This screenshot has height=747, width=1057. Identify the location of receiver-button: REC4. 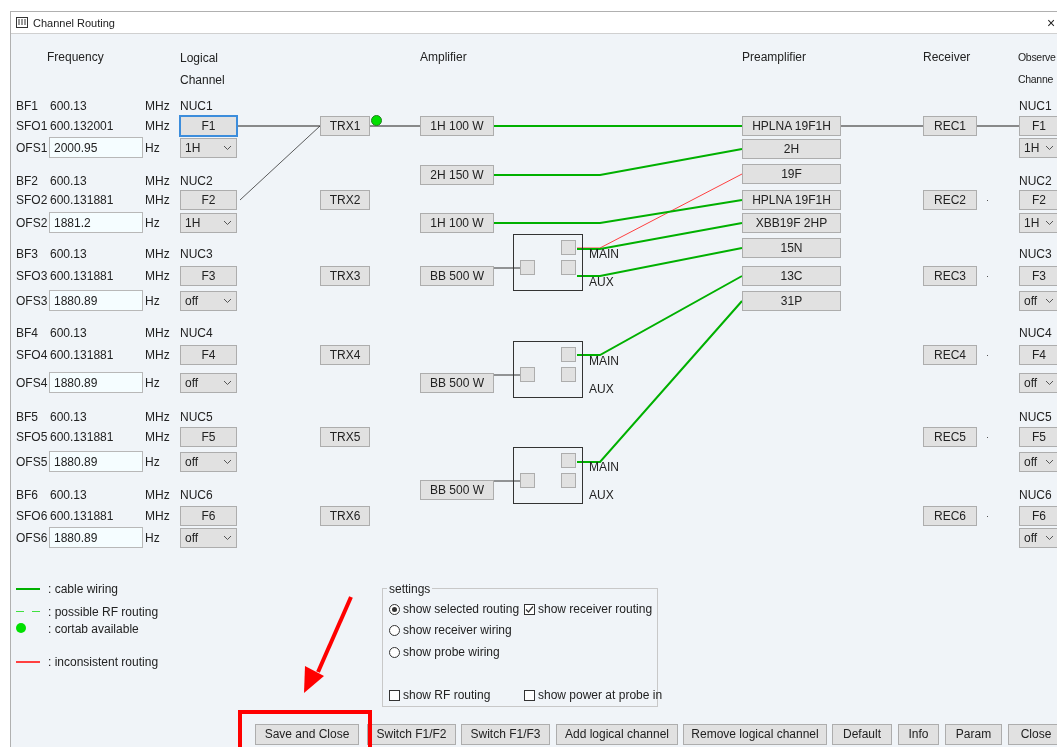
(950, 355).